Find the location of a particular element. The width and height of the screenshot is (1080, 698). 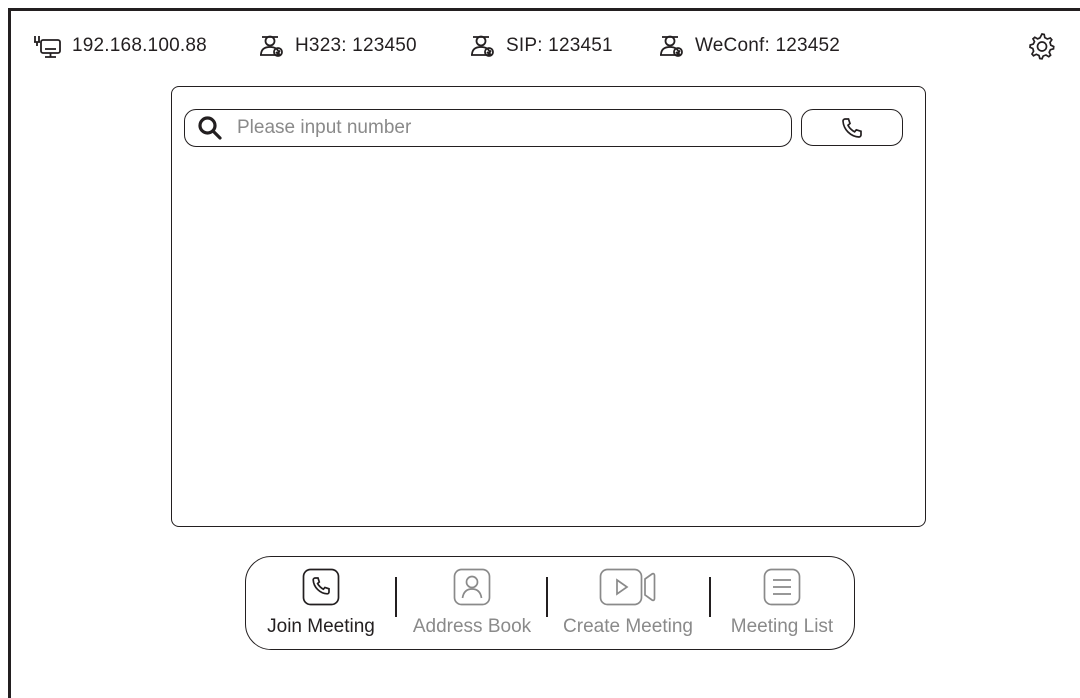

video-camera-icon is located at coordinates (628, 587).